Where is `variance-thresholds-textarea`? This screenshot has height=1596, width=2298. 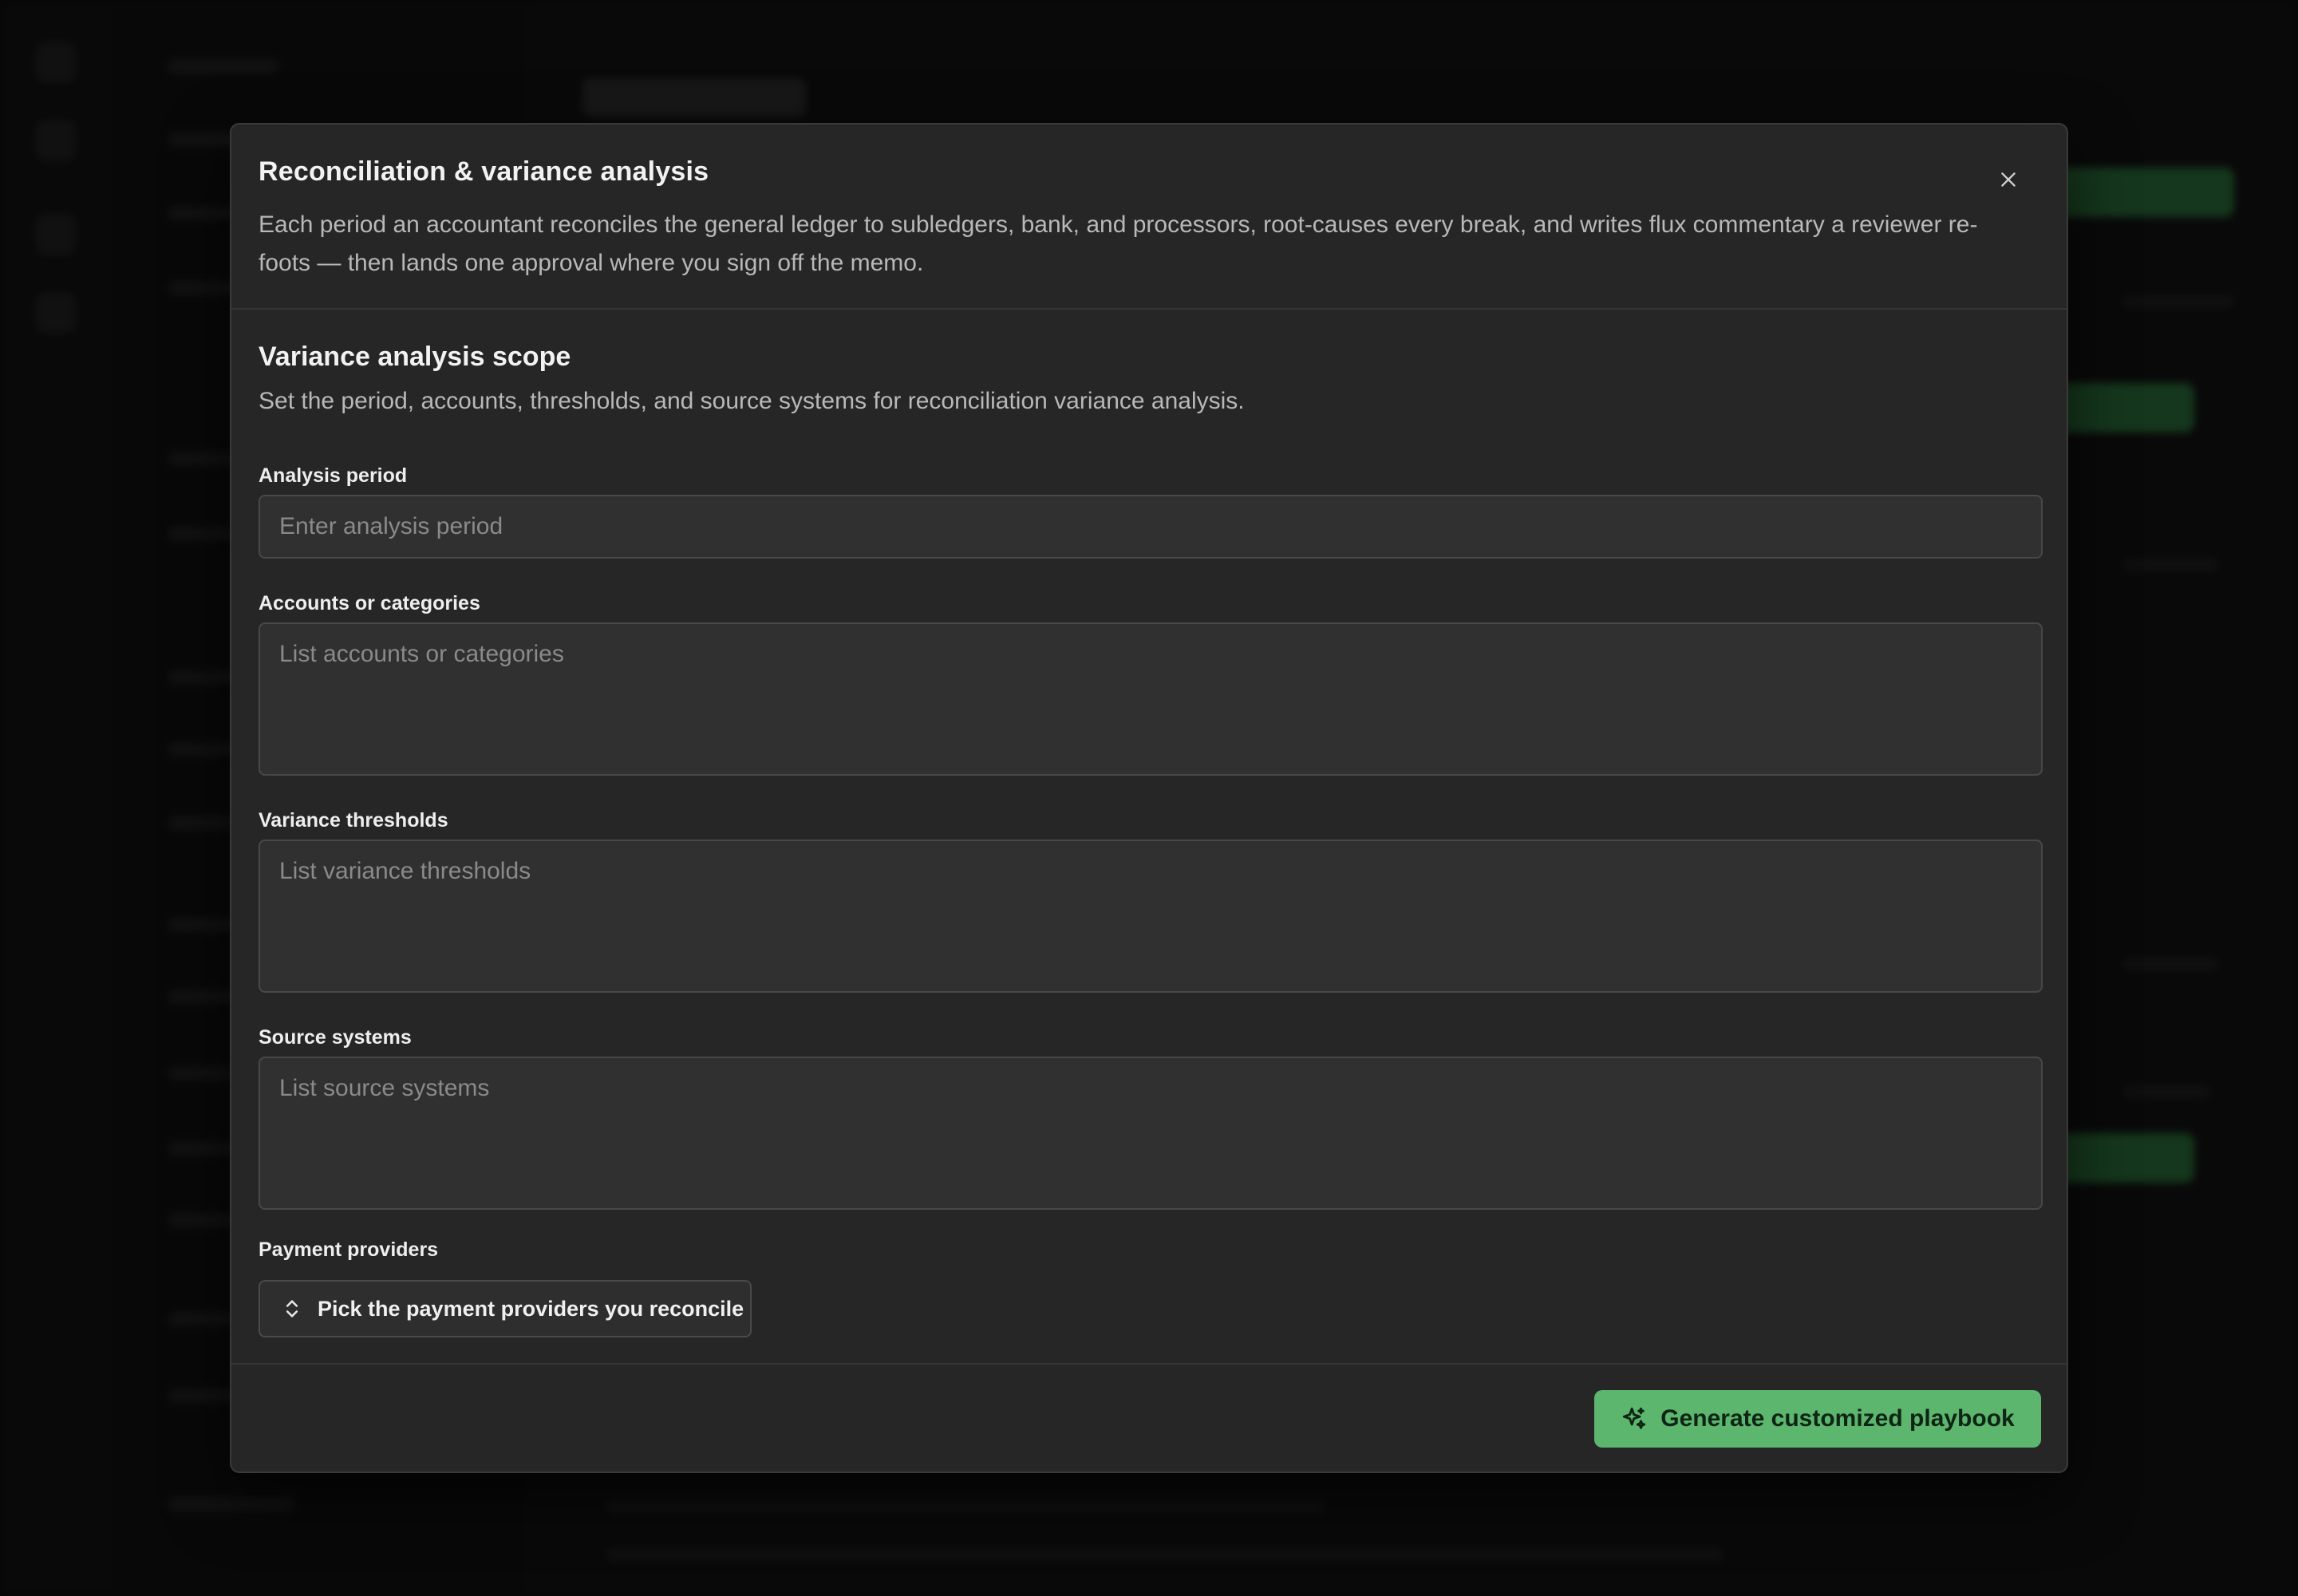
variance-thresholds-textarea is located at coordinates (1151, 916).